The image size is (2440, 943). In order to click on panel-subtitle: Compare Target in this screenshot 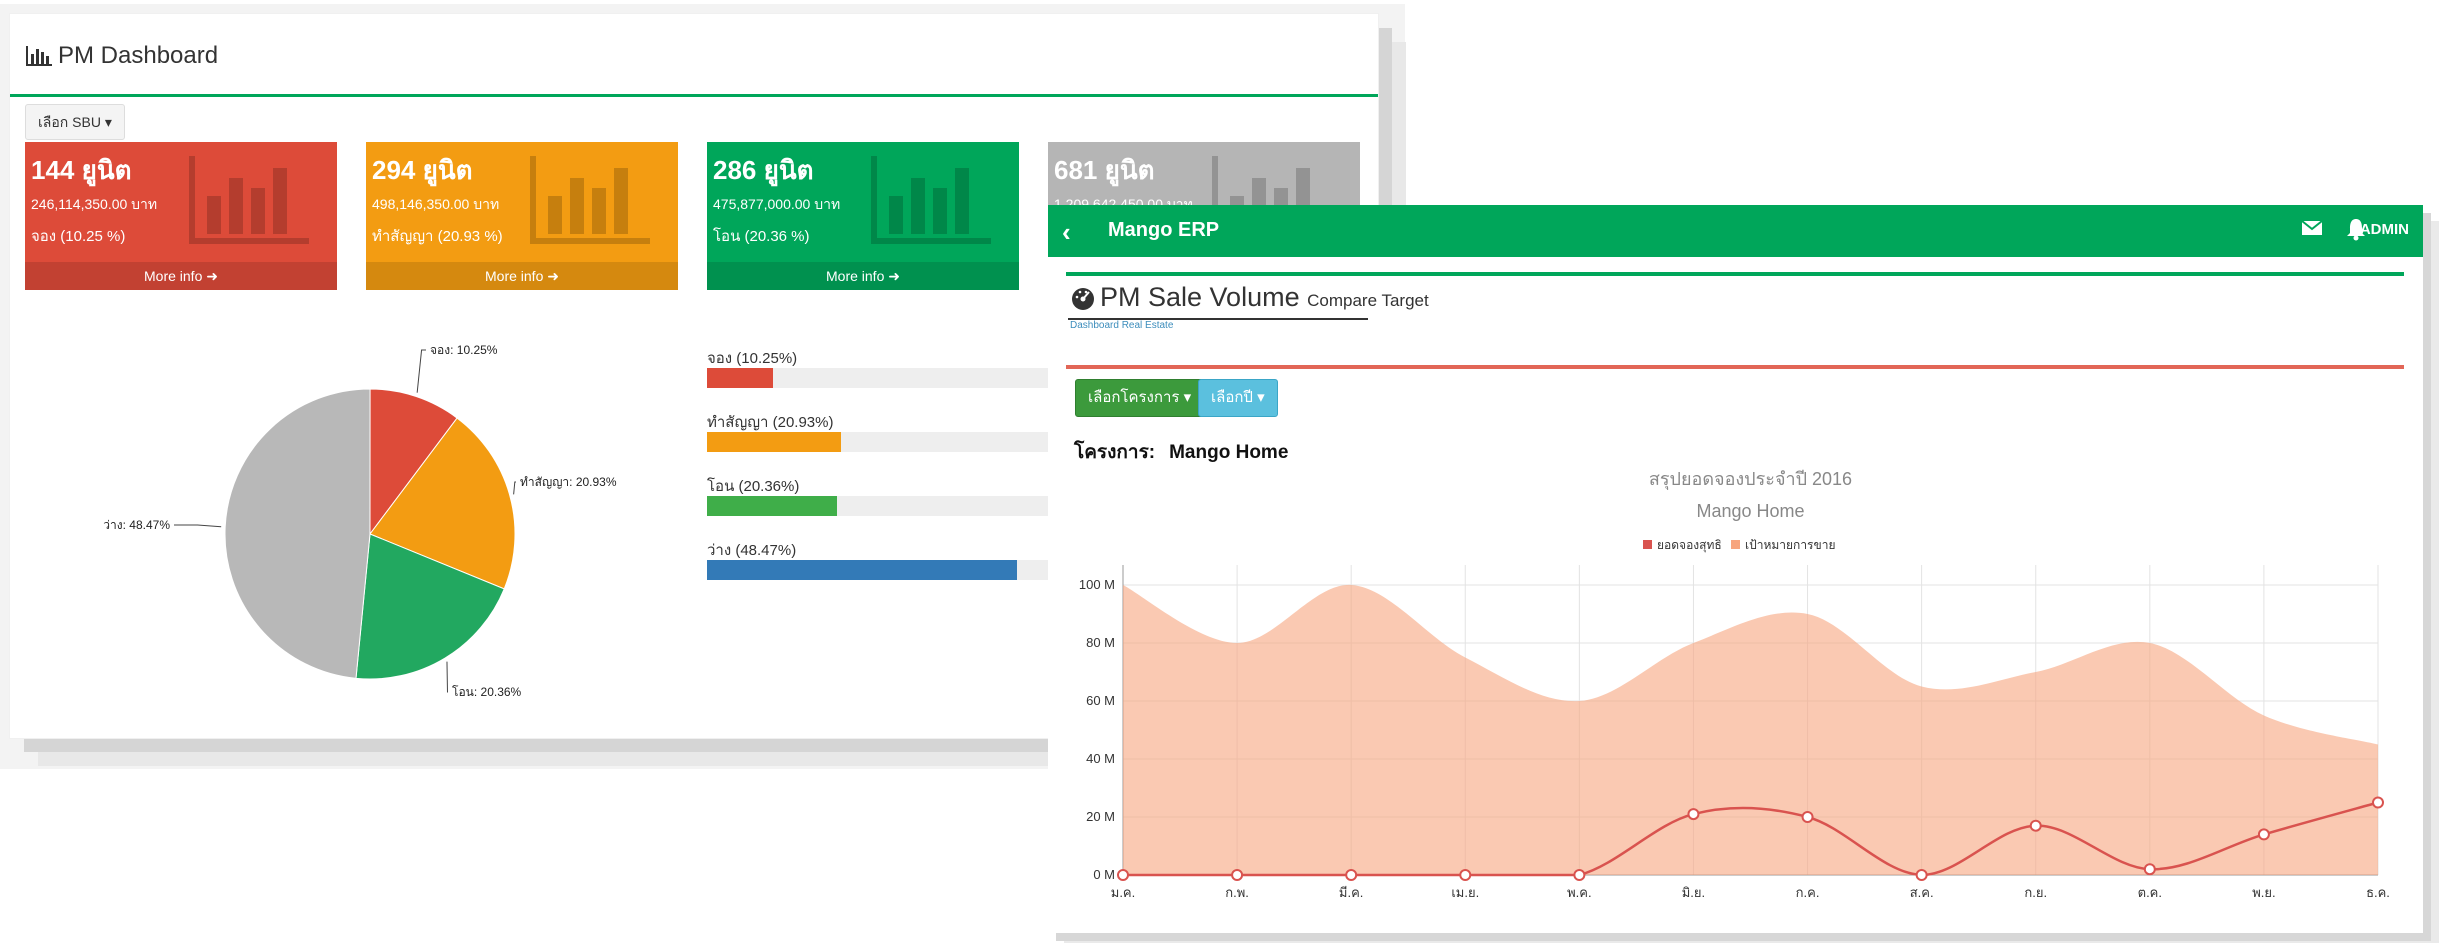, I will do `click(1368, 300)`.